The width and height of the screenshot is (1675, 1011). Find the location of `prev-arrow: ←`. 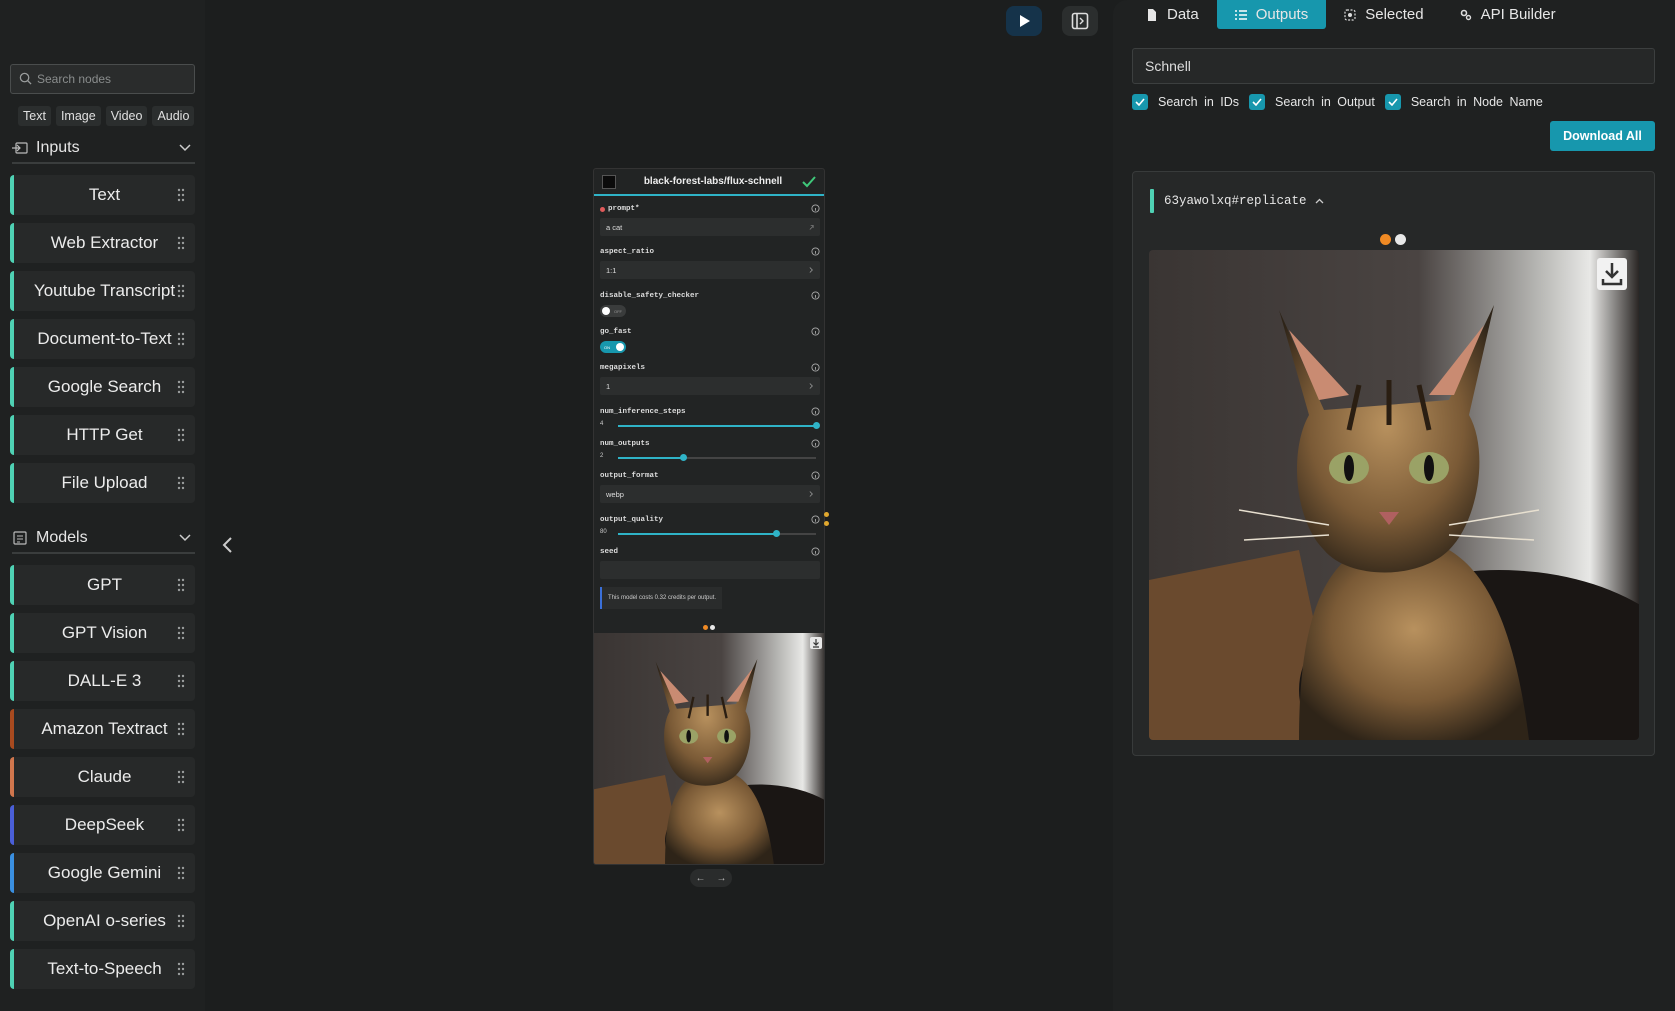

prev-arrow: ← is located at coordinates (701, 878).